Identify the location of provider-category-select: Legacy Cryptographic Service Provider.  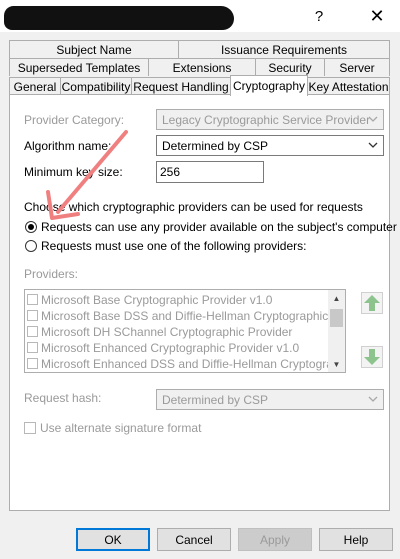
(270, 119).